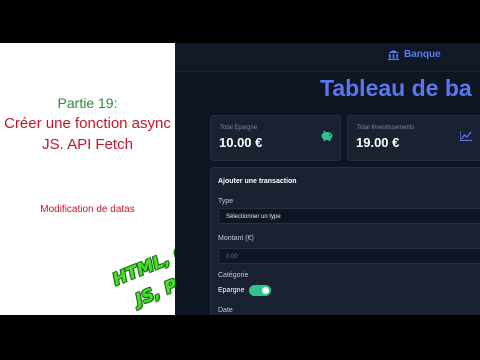  I want to click on investments-label: Total Investissements, so click(386, 128).